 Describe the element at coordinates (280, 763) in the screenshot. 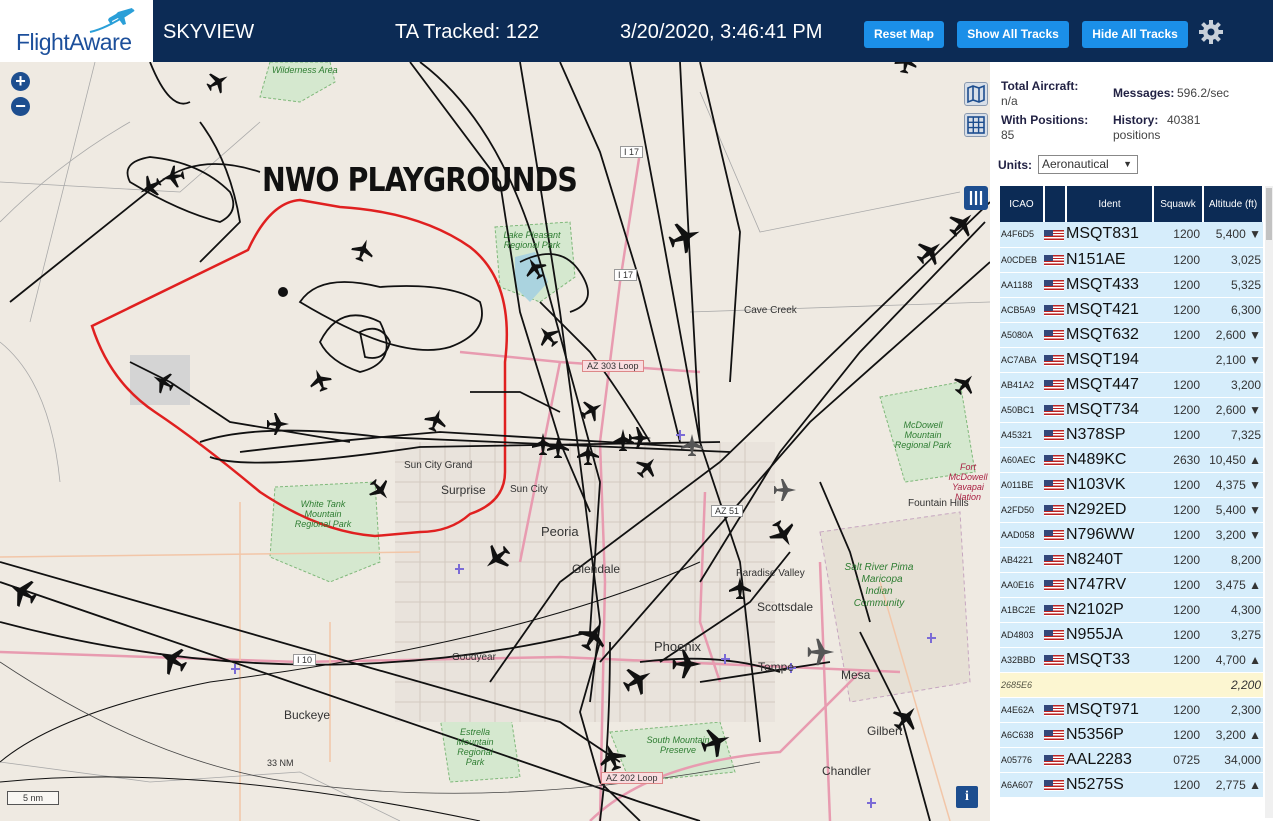

I see `range-ring-label: 33 NM` at that location.